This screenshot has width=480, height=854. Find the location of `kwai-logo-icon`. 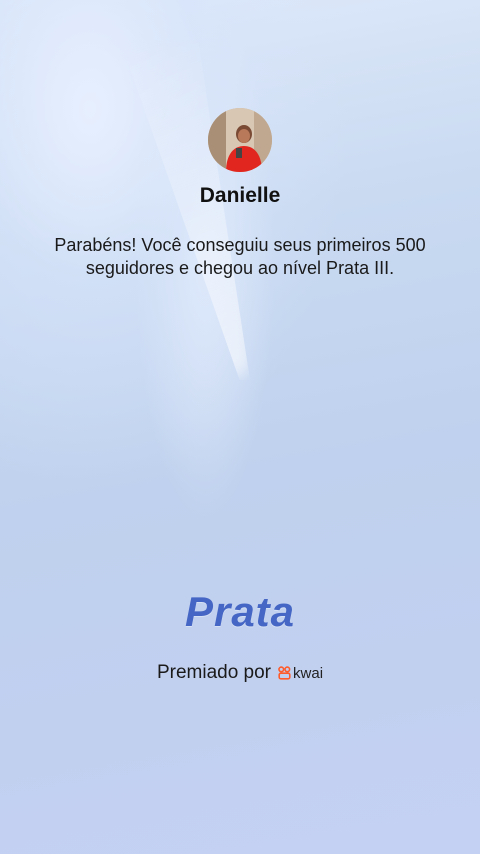

kwai-logo-icon is located at coordinates (284, 673).